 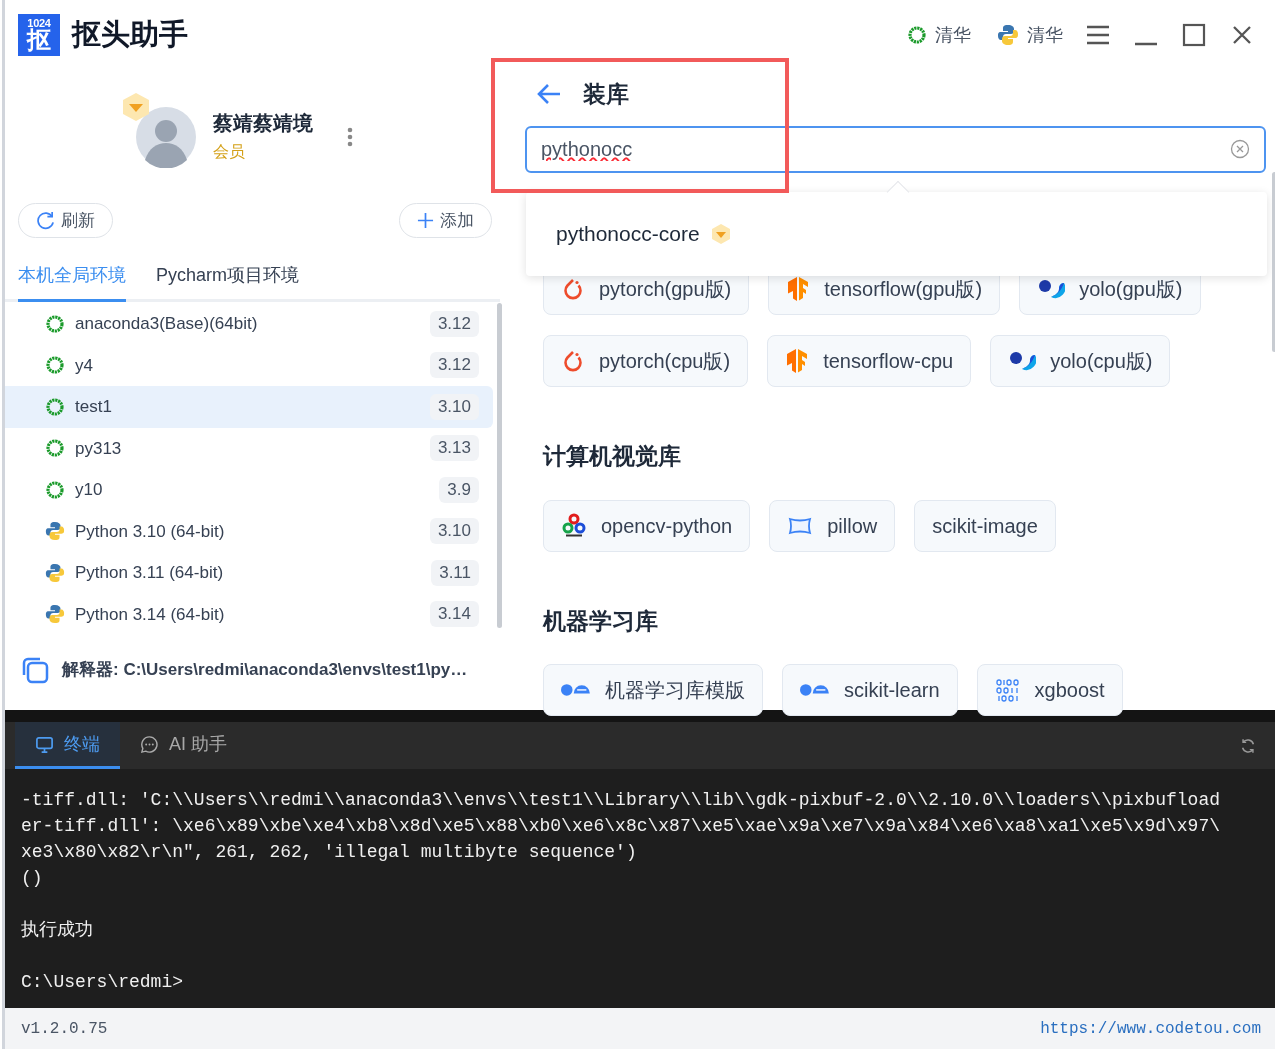 What do you see at coordinates (94, 407) in the screenshot?
I see `environment-name: test1` at bounding box center [94, 407].